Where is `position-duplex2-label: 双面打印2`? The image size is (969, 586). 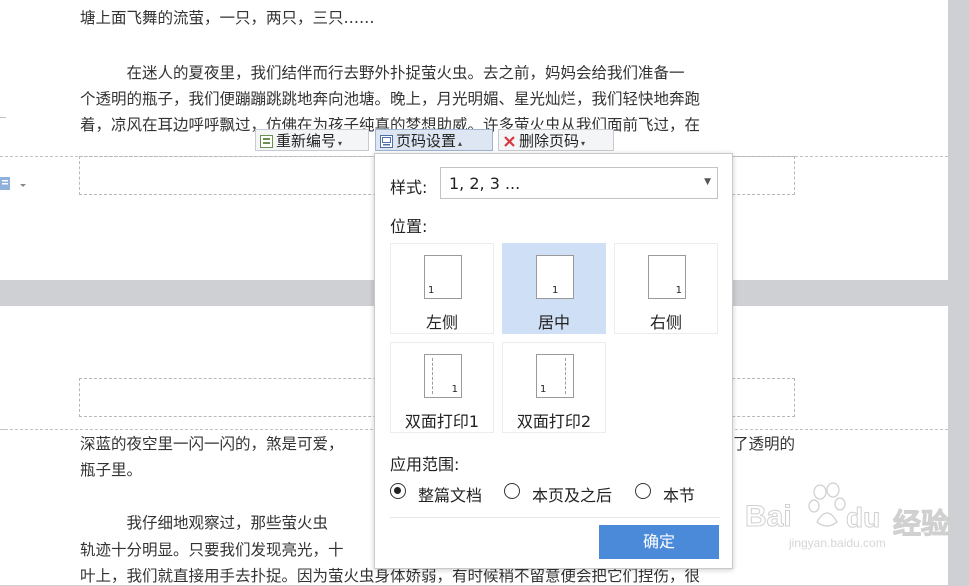 position-duplex2-label: 双面打印2 is located at coordinates (554, 421).